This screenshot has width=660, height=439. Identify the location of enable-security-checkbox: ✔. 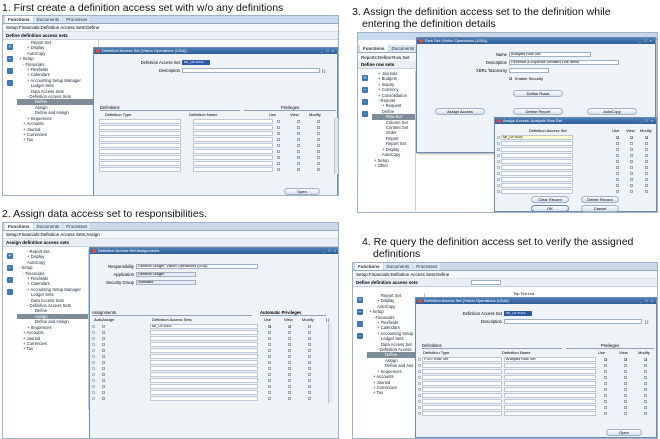
(511, 79).